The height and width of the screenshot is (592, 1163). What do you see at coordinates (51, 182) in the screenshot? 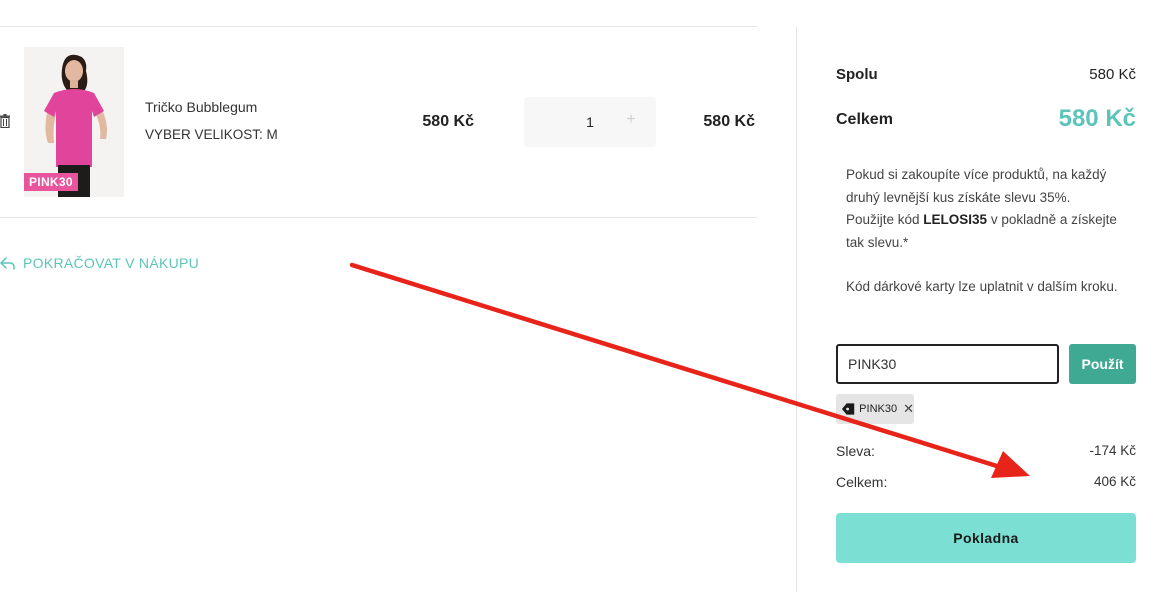
I see `product-badge: PINK30` at bounding box center [51, 182].